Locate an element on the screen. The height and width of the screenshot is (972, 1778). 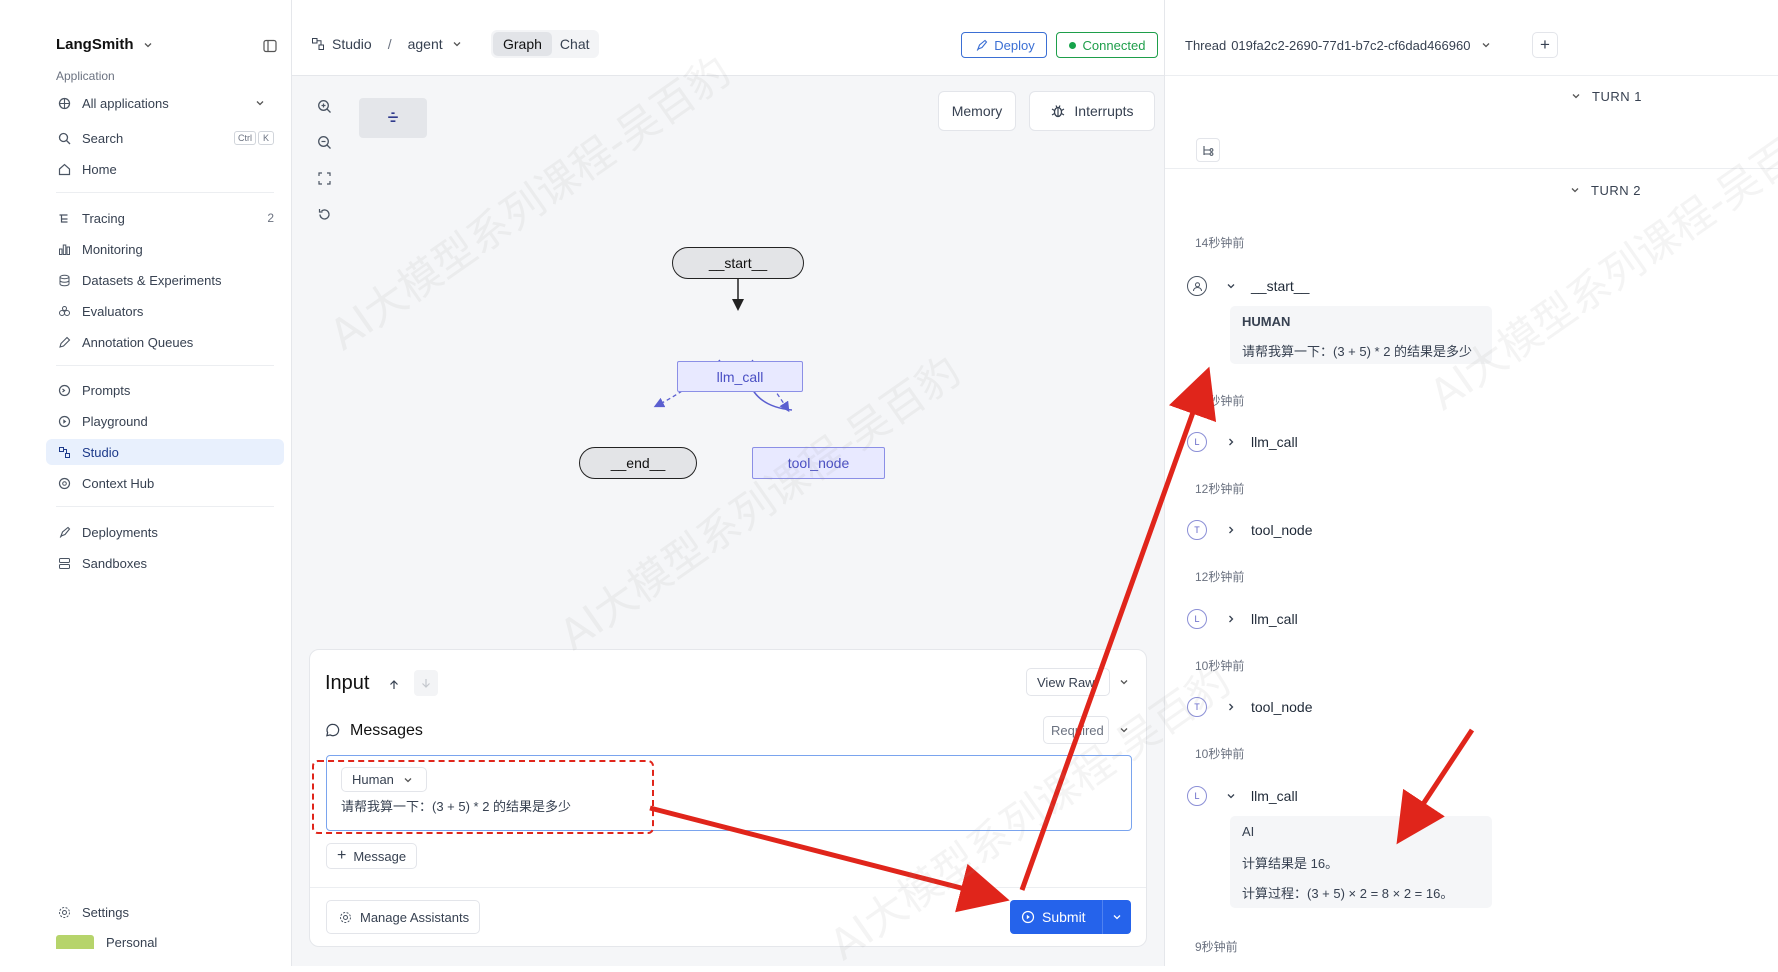
sidebar-item-home: Home is located at coordinates (165, 169).